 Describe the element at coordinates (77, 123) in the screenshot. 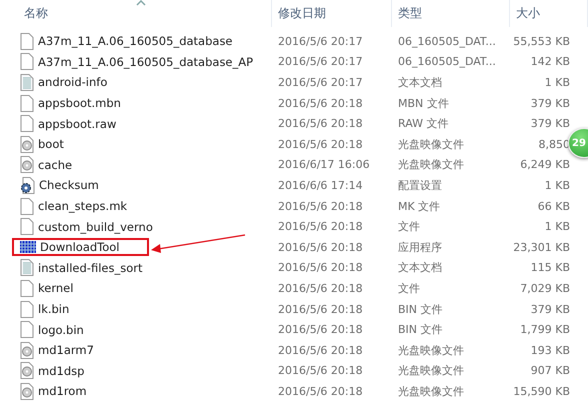

I see `file-name: appsboot.raw` at that location.